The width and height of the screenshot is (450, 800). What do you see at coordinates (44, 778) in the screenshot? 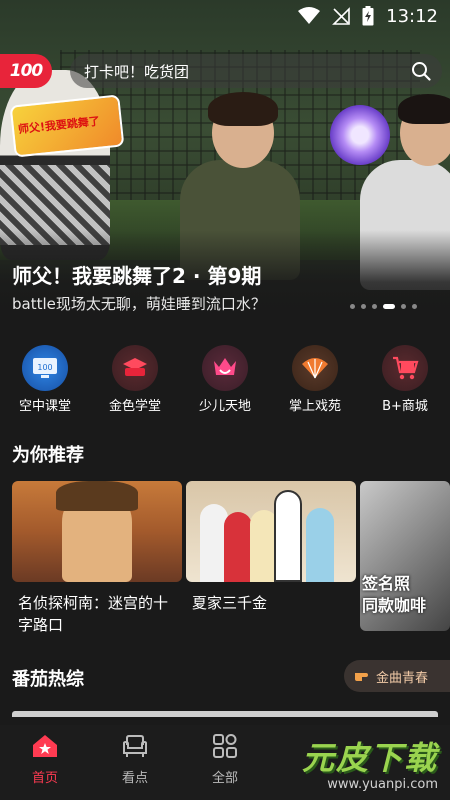
I see `tab-label: 首页` at bounding box center [44, 778].